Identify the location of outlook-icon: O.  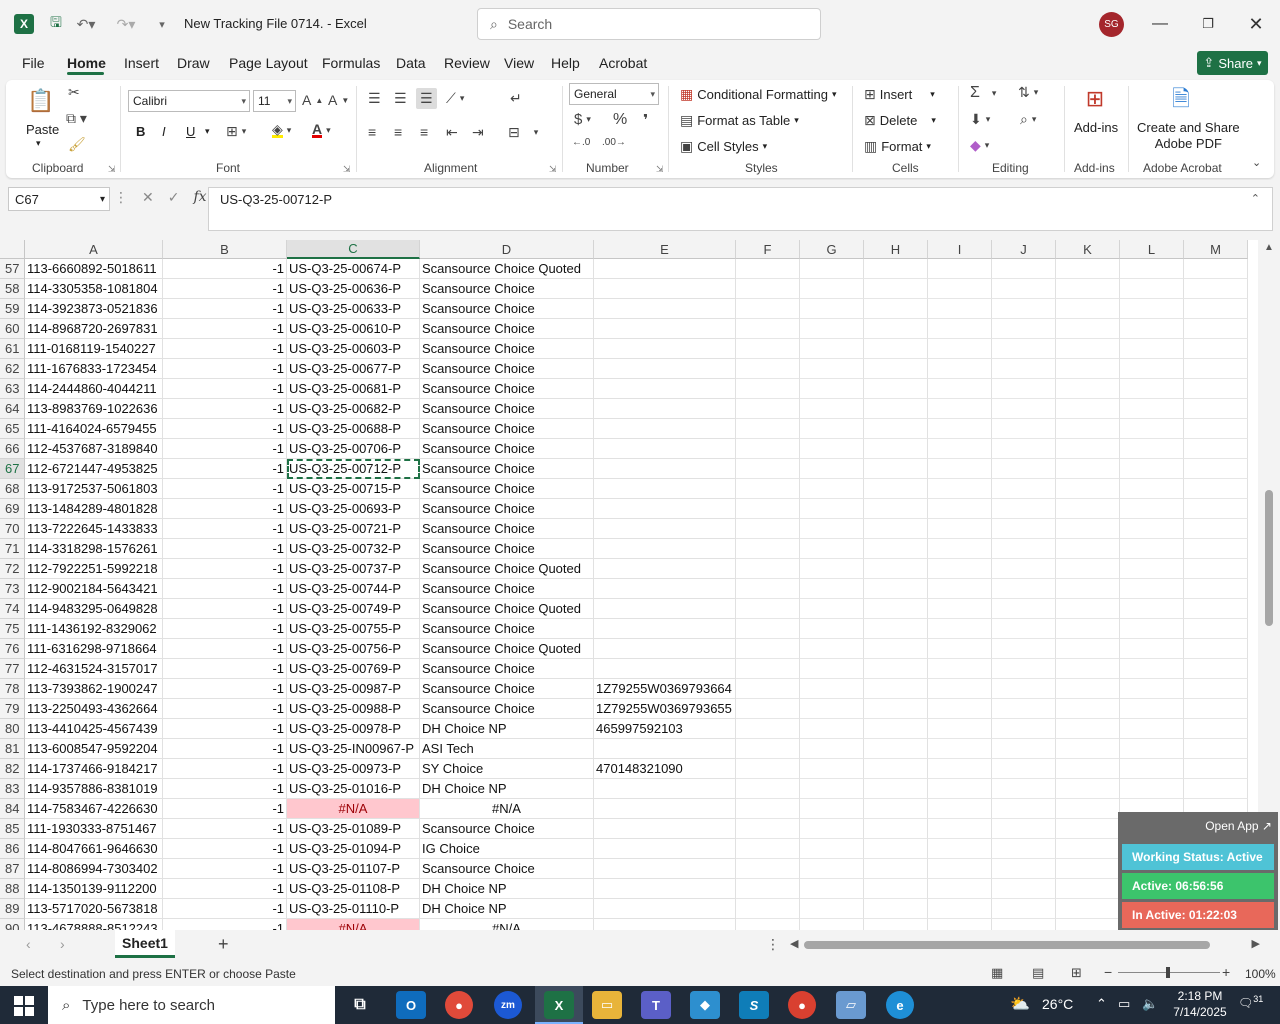
(411, 1005).